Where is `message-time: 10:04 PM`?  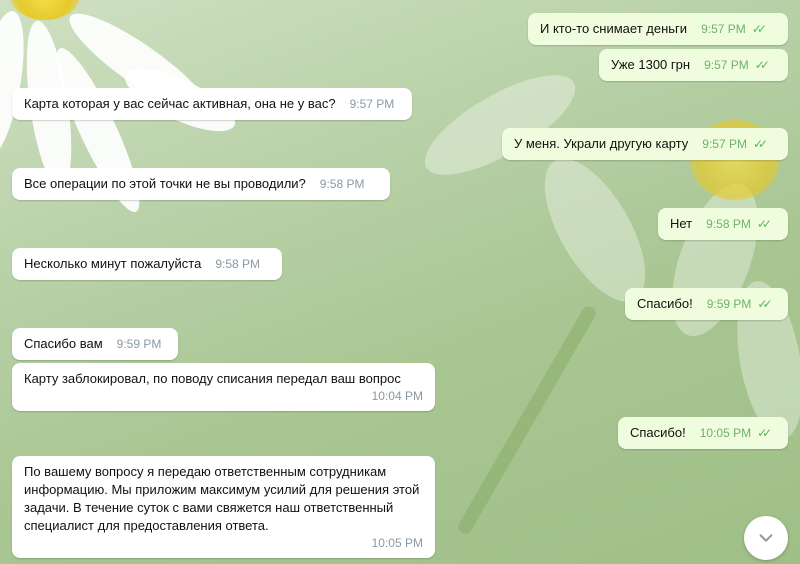
message-time: 10:04 PM is located at coordinates (397, 396).